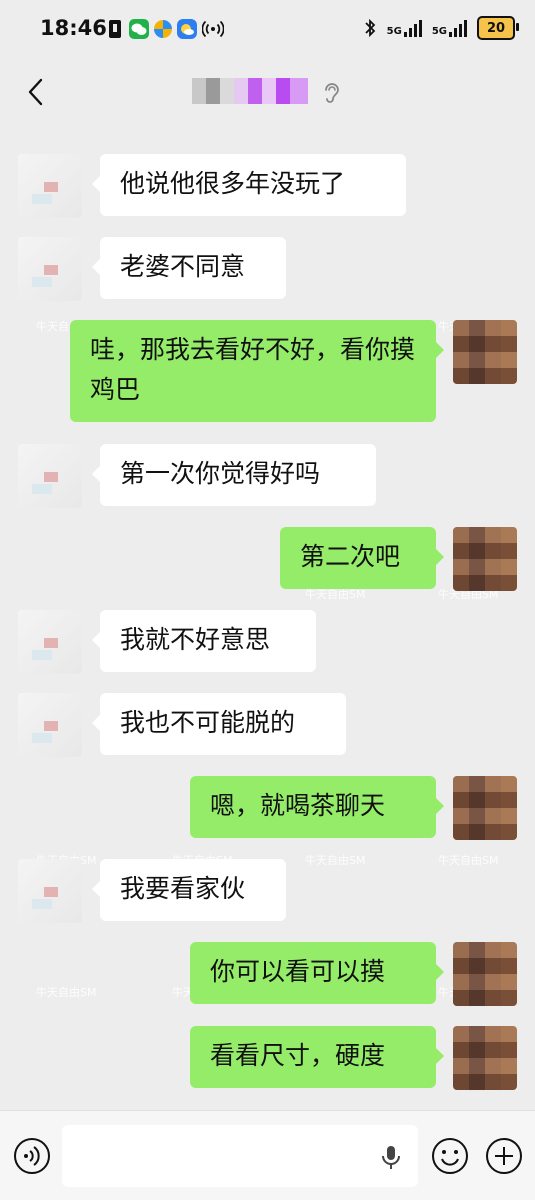 The image size is (535, 1200). I want to click on message-input, so click(240, 1156).